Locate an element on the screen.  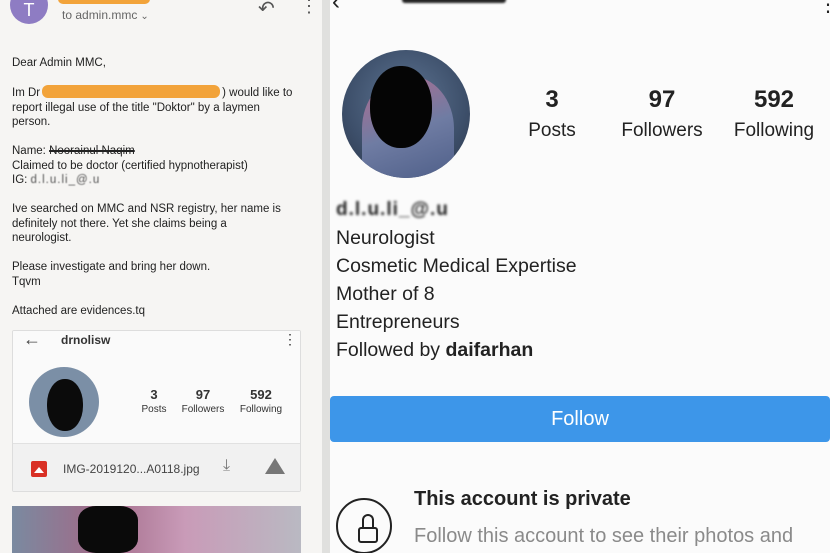
lock-icon is located at coordinates (364, 525).